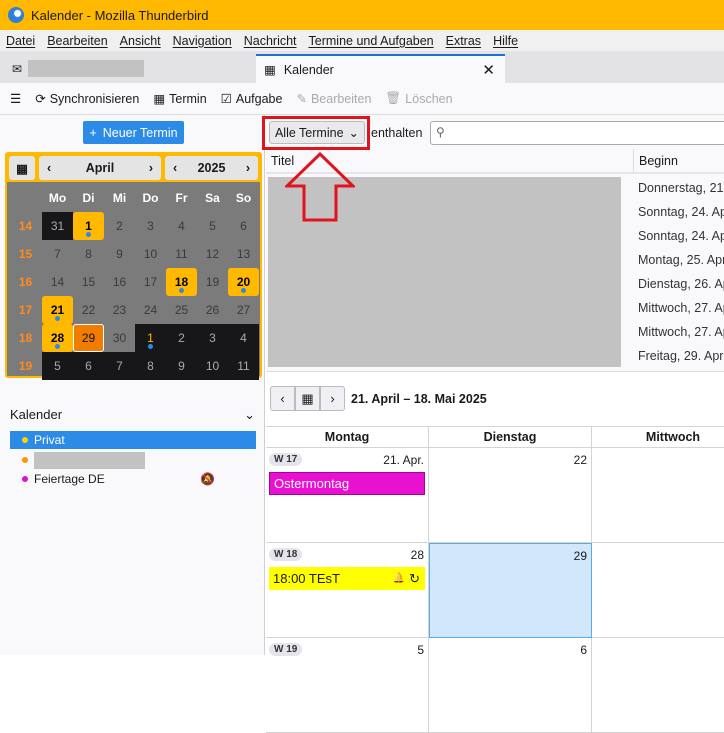 The image size is (724, 733). Describe the element at coordinates (212, 310) in the screenshot. I see `day-cell: 26` at that location.